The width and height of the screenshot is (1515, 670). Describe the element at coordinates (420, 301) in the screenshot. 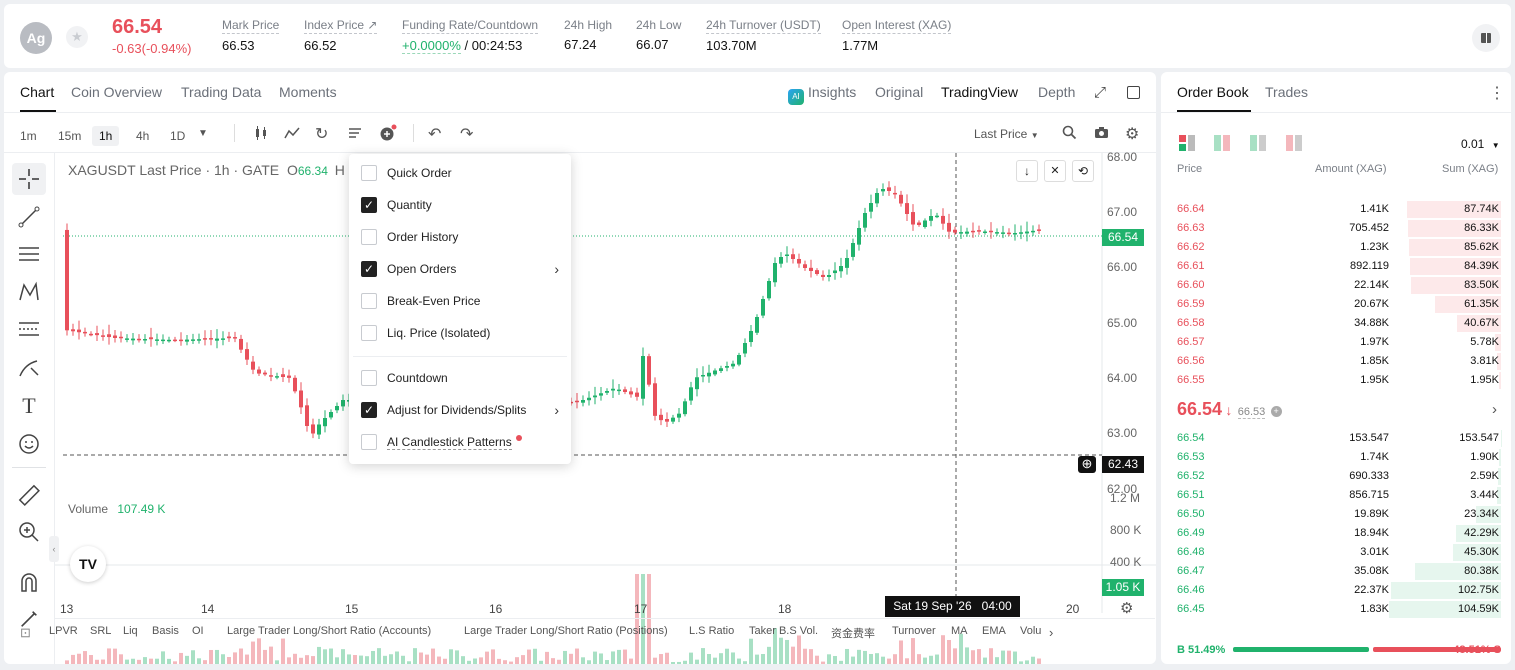

I see `menu-item-break-even: Break-Even Price` at that location.